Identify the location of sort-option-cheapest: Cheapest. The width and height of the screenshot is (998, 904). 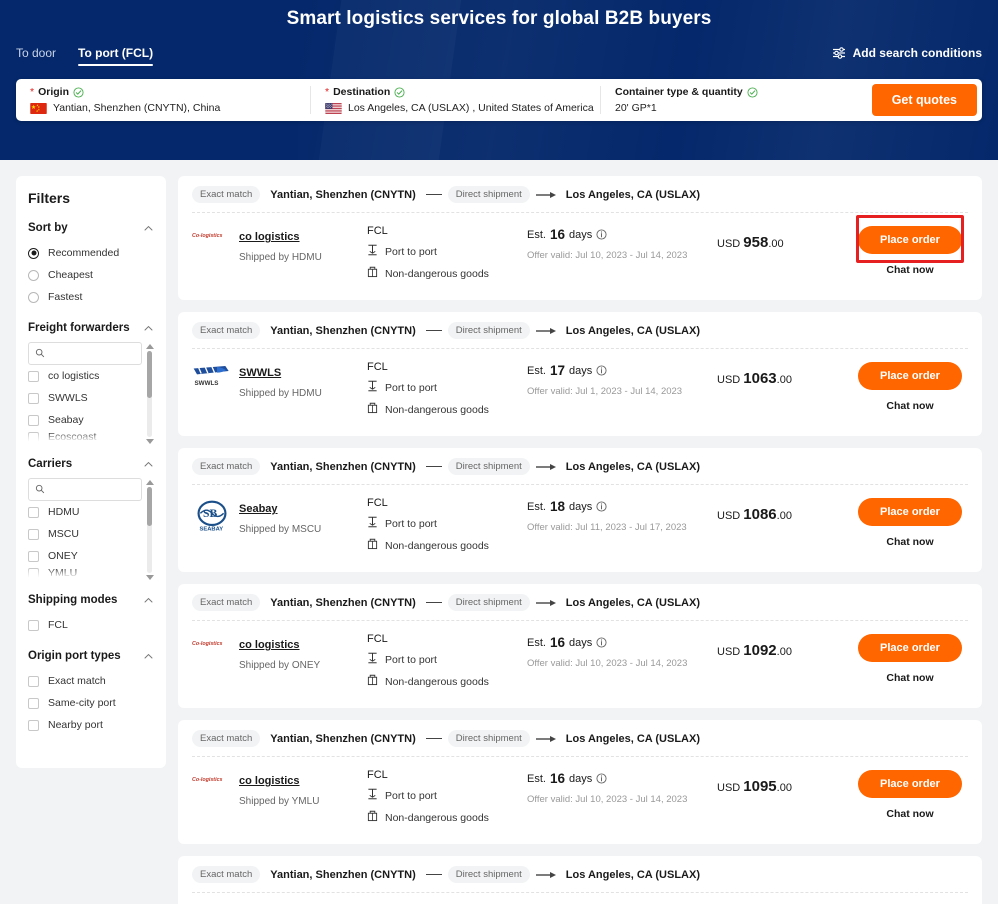
(91, 275).